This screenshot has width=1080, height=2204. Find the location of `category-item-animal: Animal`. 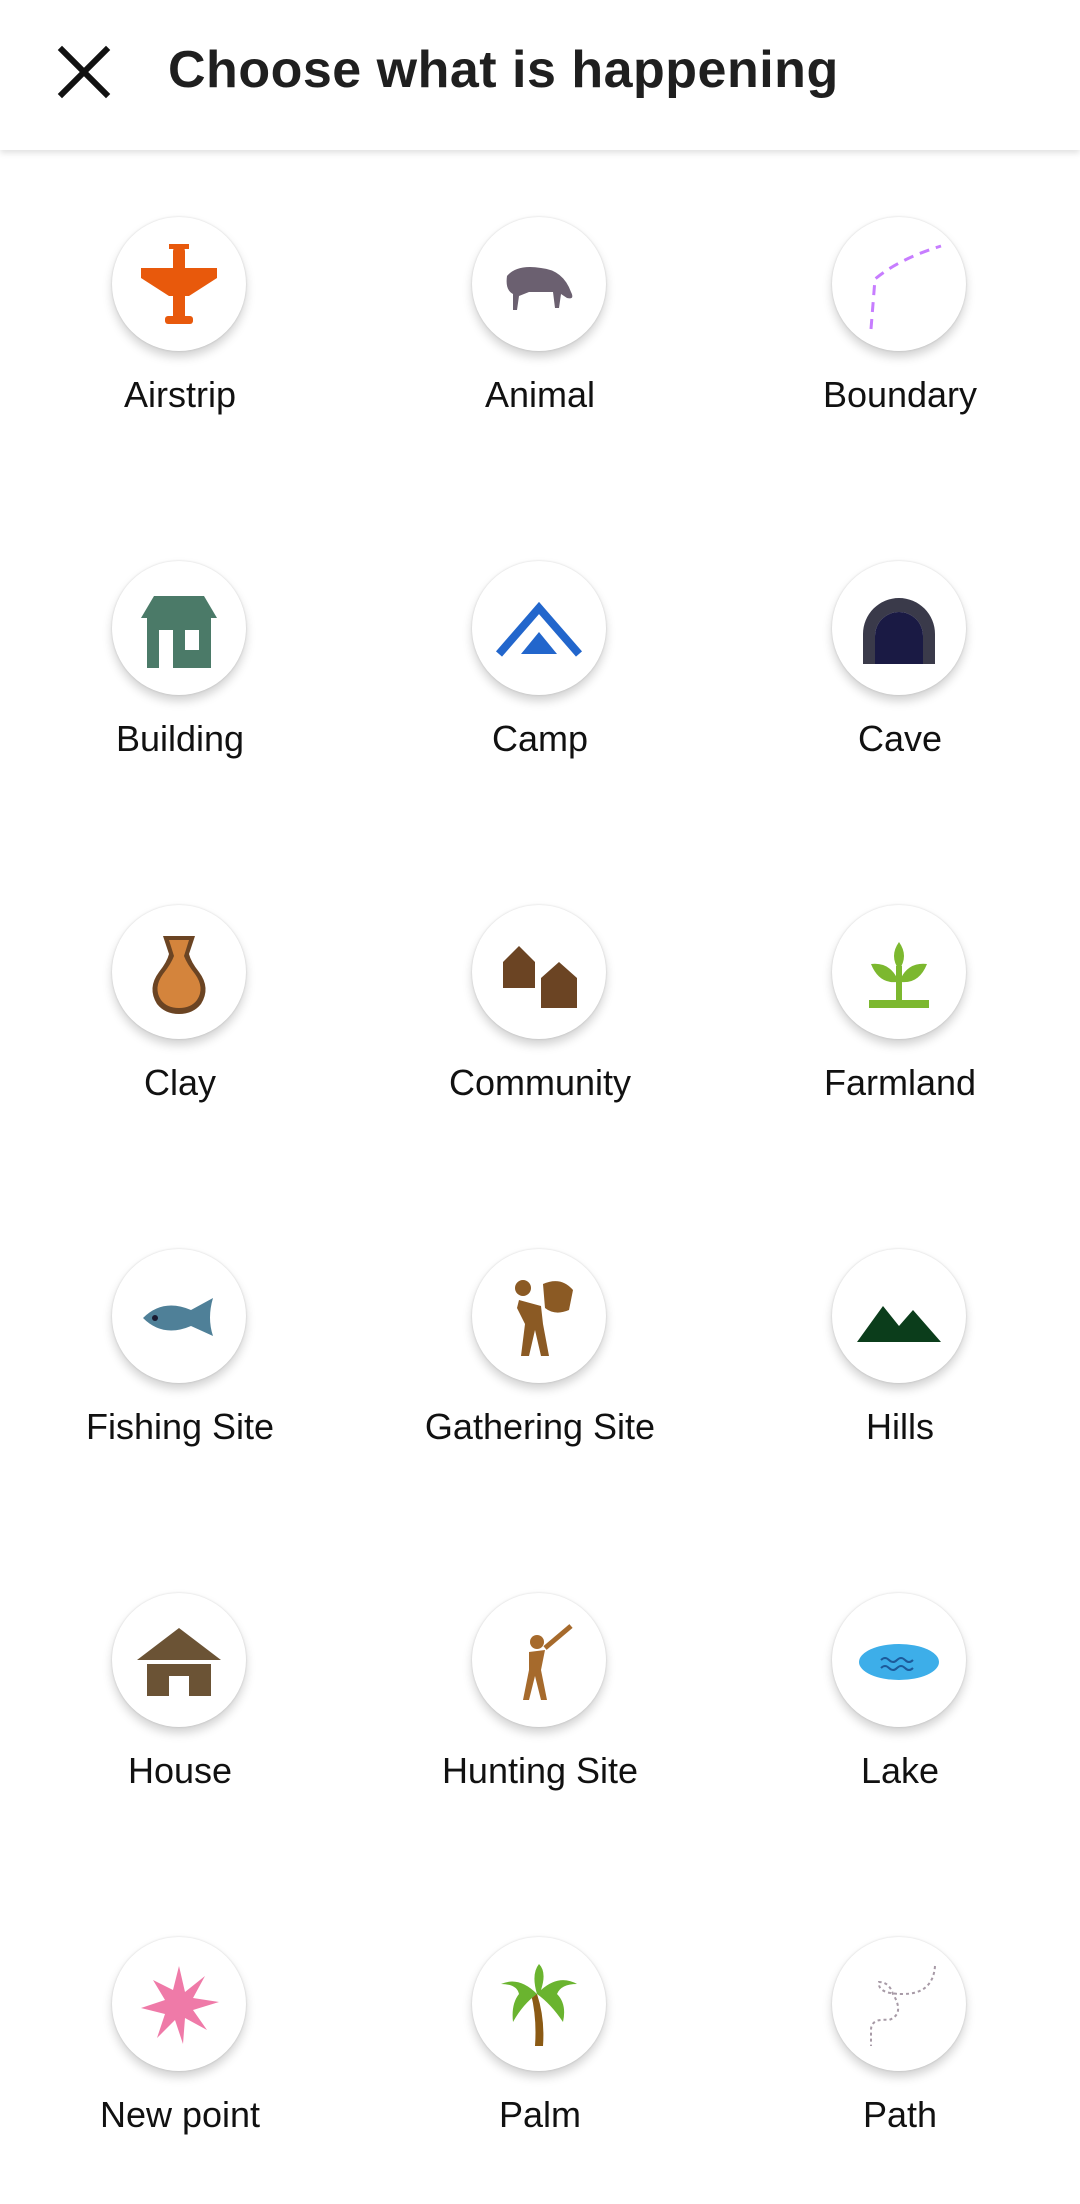

category-item-animal: Animal is located at coordinates (540, 334).